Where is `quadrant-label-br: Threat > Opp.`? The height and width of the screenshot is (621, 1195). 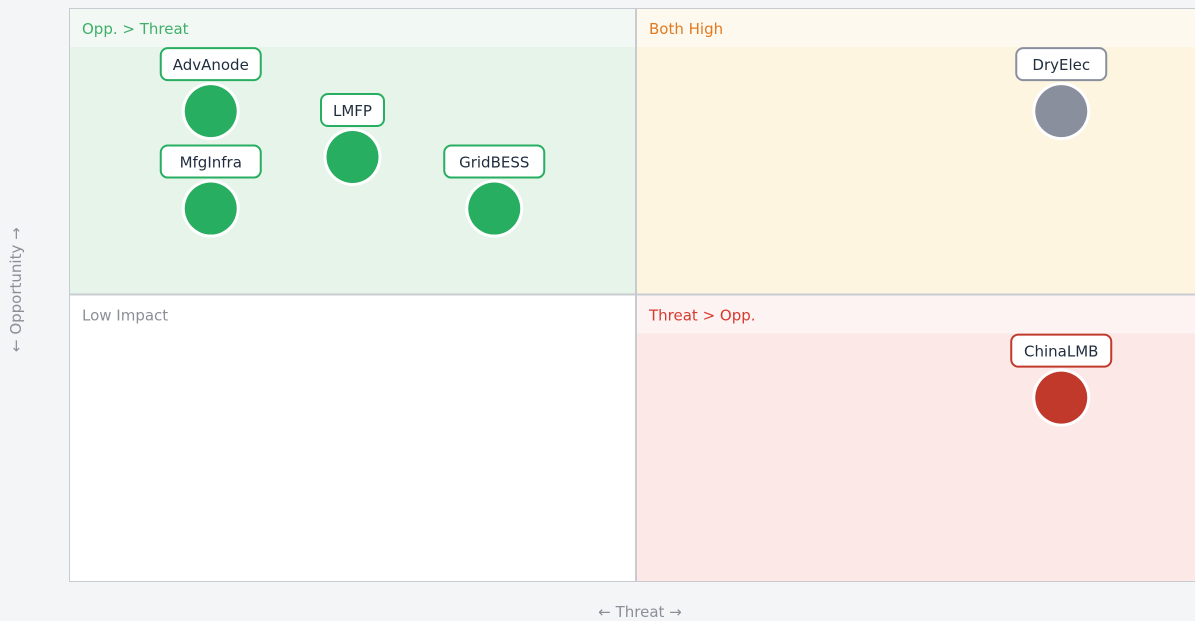
quadrant-label-br: Threat > Opp. is located at coordinates (702, 316).